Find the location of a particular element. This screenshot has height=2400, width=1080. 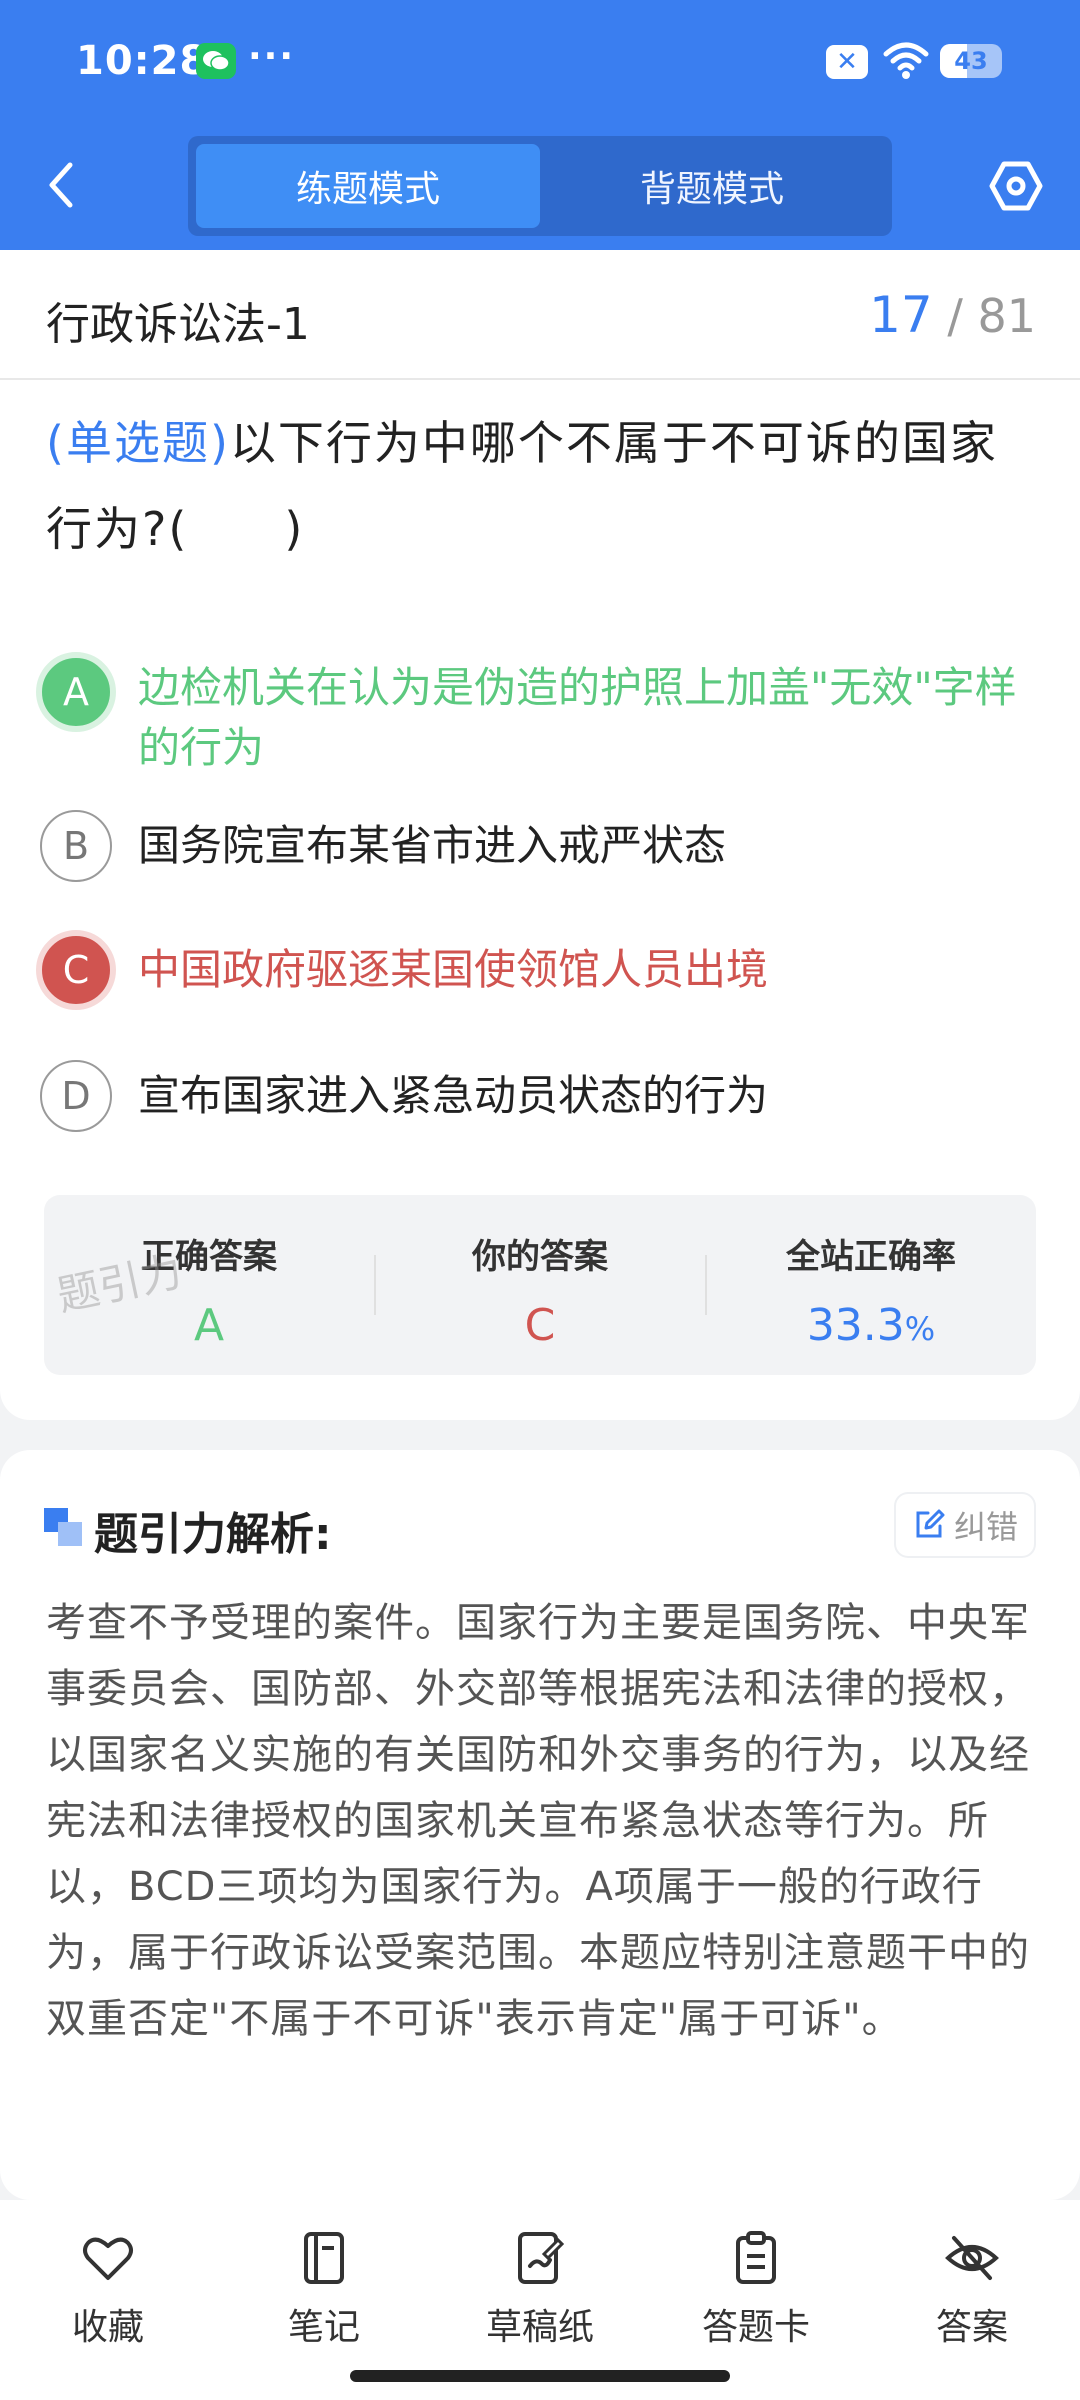

option-d: D 宣布国家进入紧急动员状态的行为 is located at coordinates (540, 1096).